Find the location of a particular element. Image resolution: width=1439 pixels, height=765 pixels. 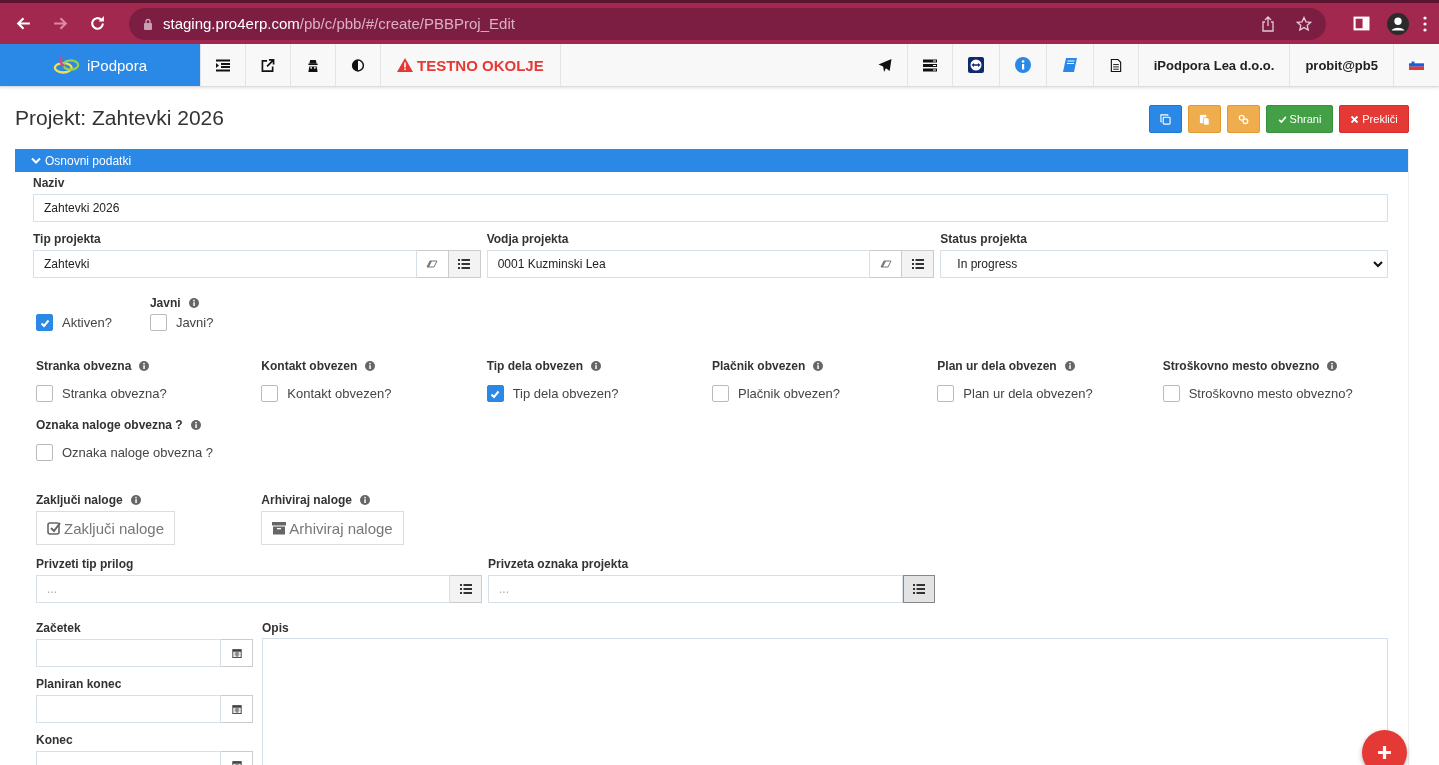

status-select: In progress is located at coordinates (1164, 264).